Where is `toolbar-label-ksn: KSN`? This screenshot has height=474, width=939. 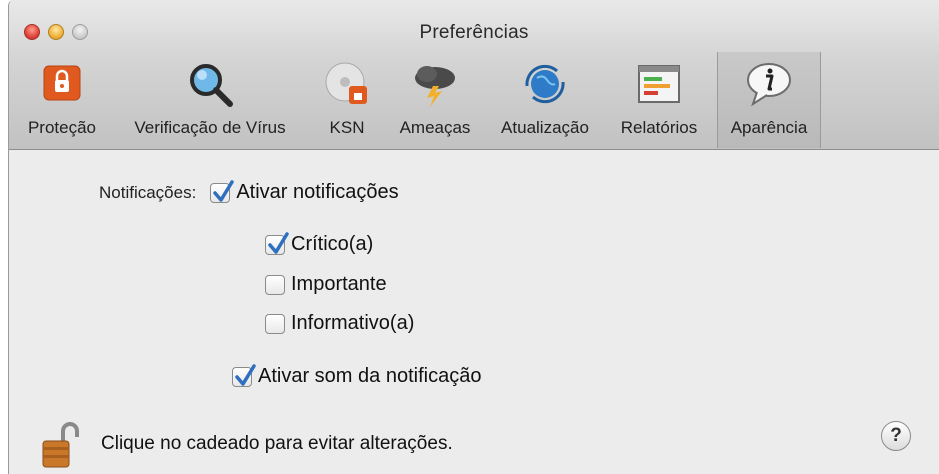 toolbar-label-ksn: KSN is located at coordinates (347, 127).